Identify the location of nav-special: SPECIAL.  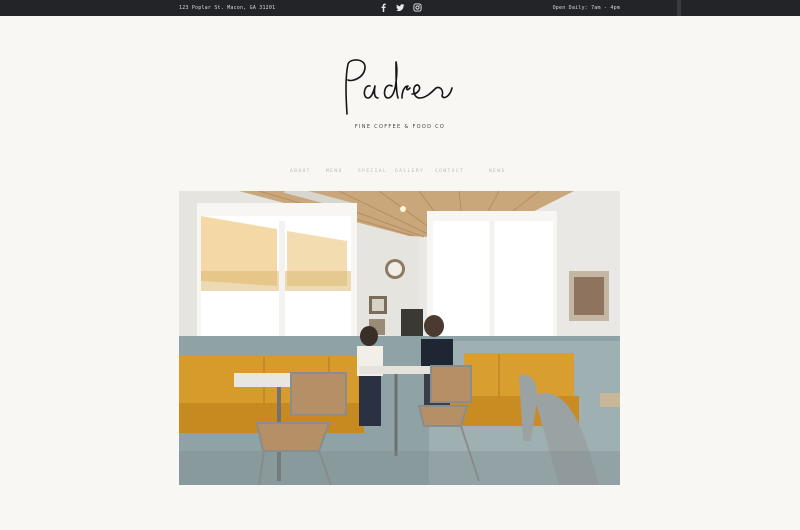
(372, 171).